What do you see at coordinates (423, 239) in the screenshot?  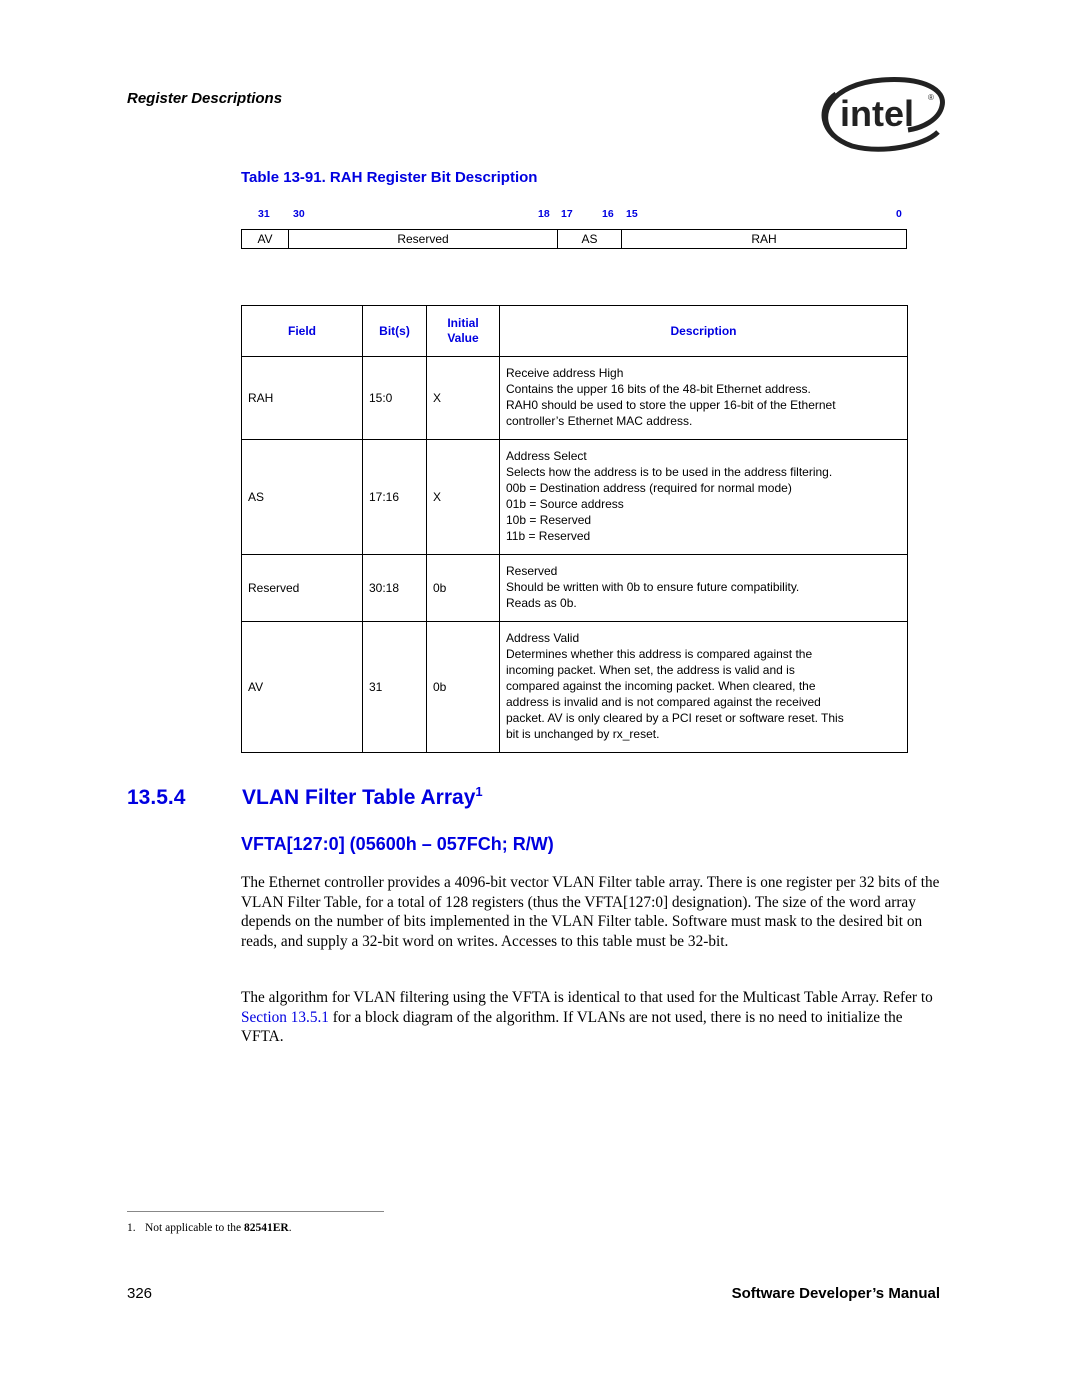 I see `reg-field-reserved: Reserved` at bounding box center [423, 239].